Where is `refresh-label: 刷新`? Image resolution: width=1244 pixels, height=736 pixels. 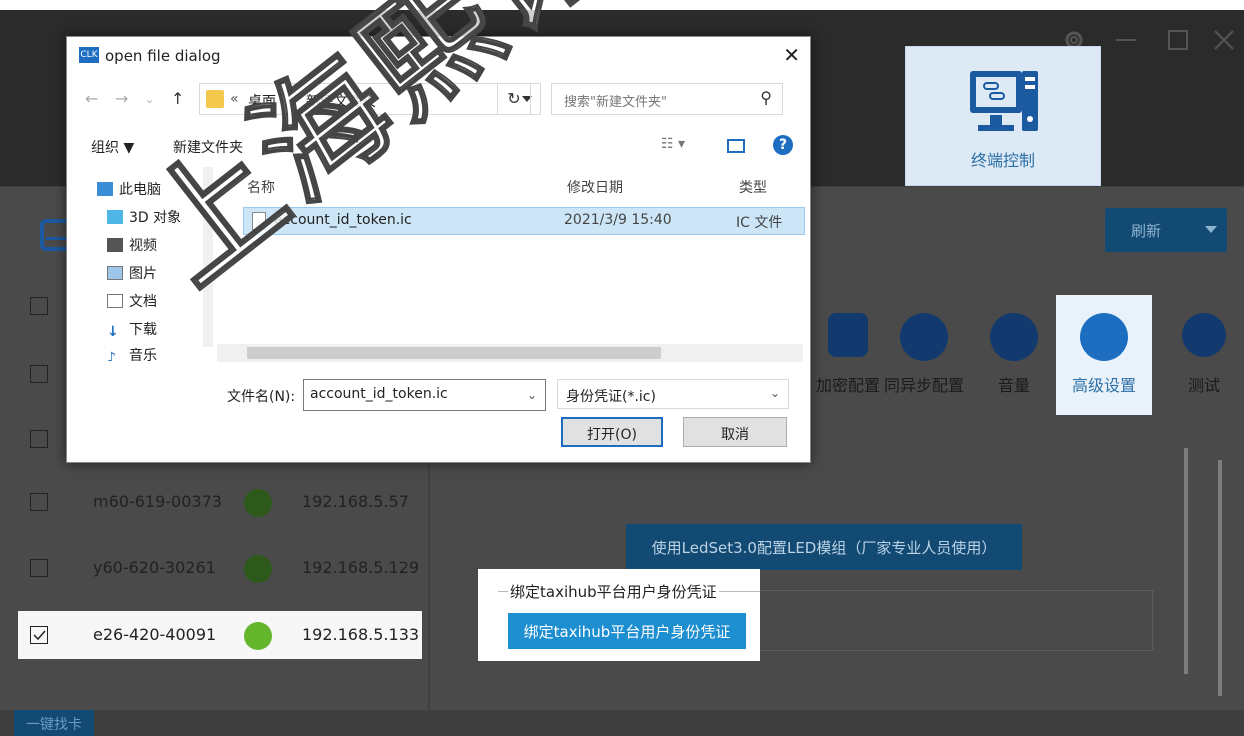 refresh-label: 刷新 is located at coordinates (1146, 231).